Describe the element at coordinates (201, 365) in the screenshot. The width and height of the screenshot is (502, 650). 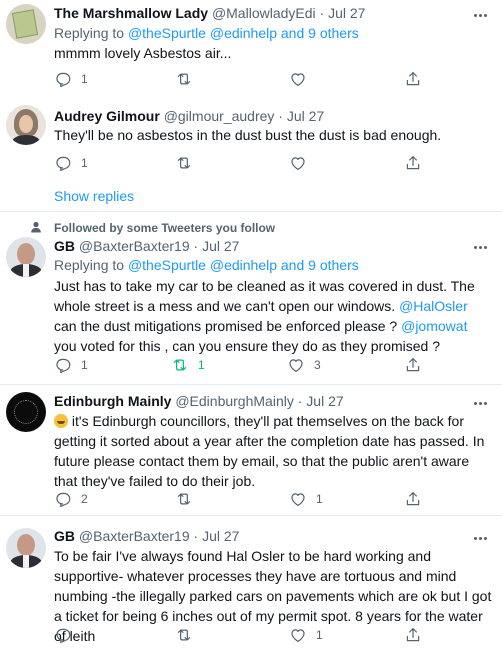
I see `retweet-count: 1` at that location.